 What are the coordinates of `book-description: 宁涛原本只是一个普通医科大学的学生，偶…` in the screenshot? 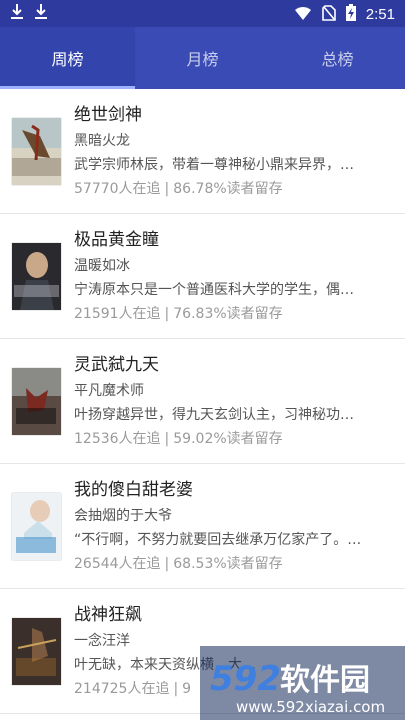 It's located at (214, 290).